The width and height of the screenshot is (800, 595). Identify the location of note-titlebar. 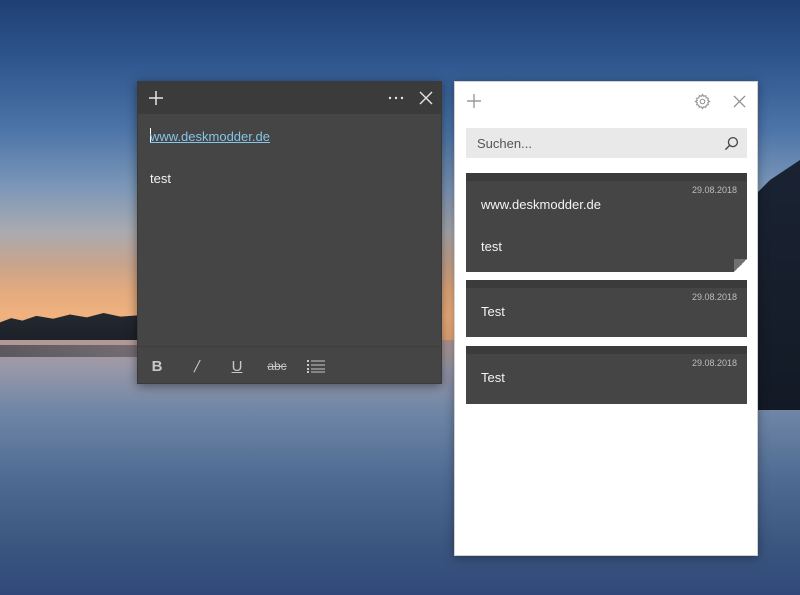
(289, 98).